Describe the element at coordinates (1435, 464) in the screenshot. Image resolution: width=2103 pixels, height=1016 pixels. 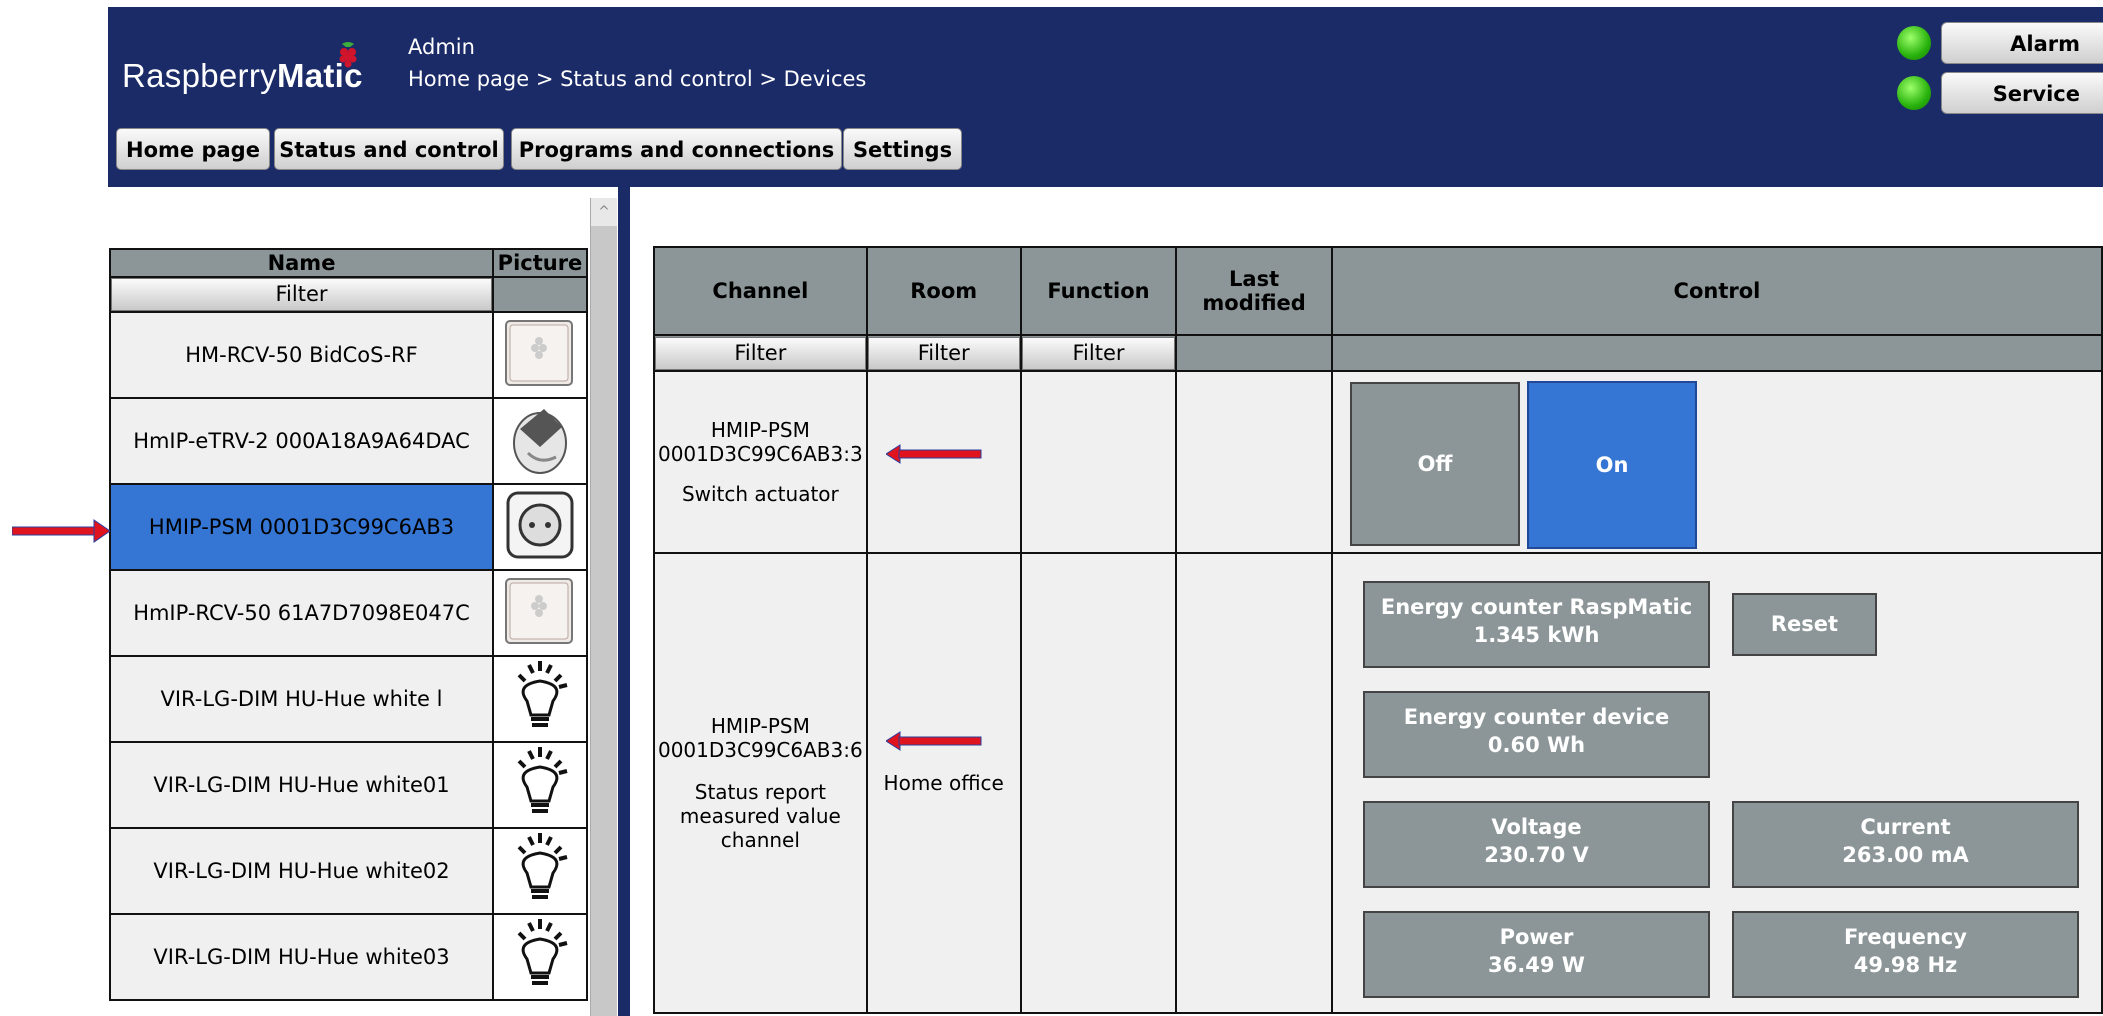
I see `switch-off-button: Off` at that location.